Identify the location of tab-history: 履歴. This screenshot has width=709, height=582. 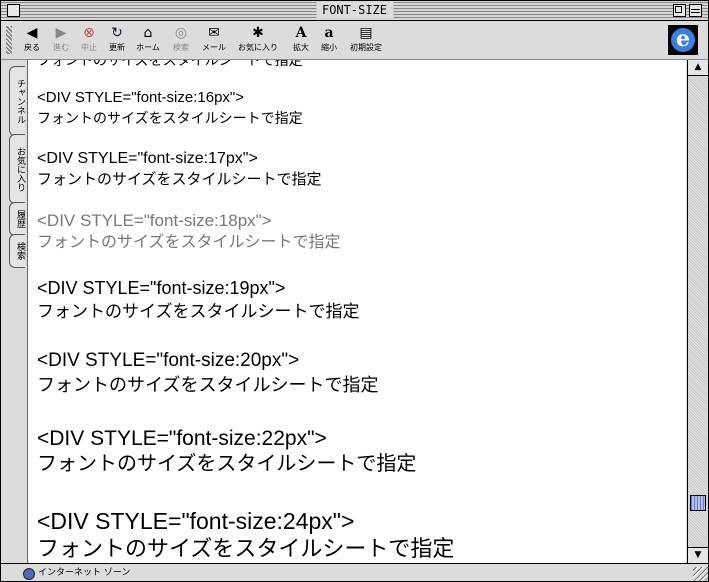
(17, 219).